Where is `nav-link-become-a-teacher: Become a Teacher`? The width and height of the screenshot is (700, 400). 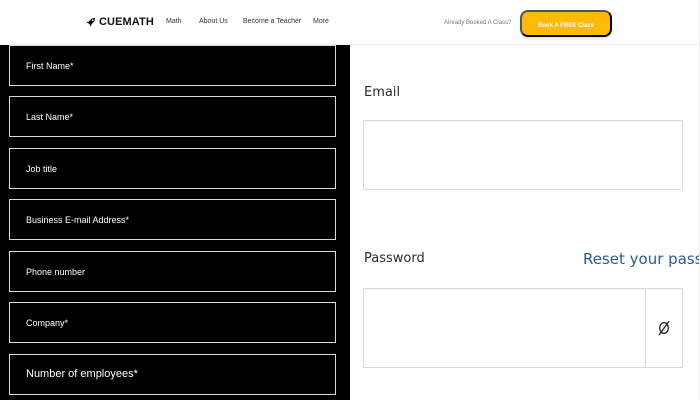
nav-link-become-a-teacher: Become a Teacher is located at coordinates (272, 22).